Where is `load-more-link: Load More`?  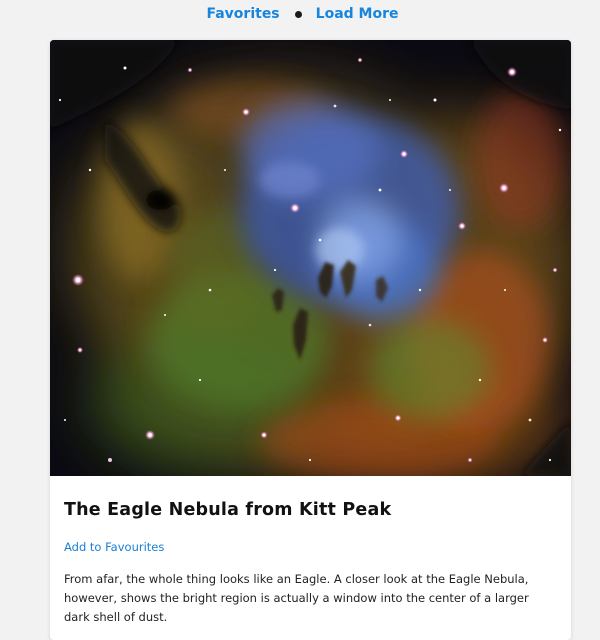 load-more-link: Load More is located at coordinates (357, 14).